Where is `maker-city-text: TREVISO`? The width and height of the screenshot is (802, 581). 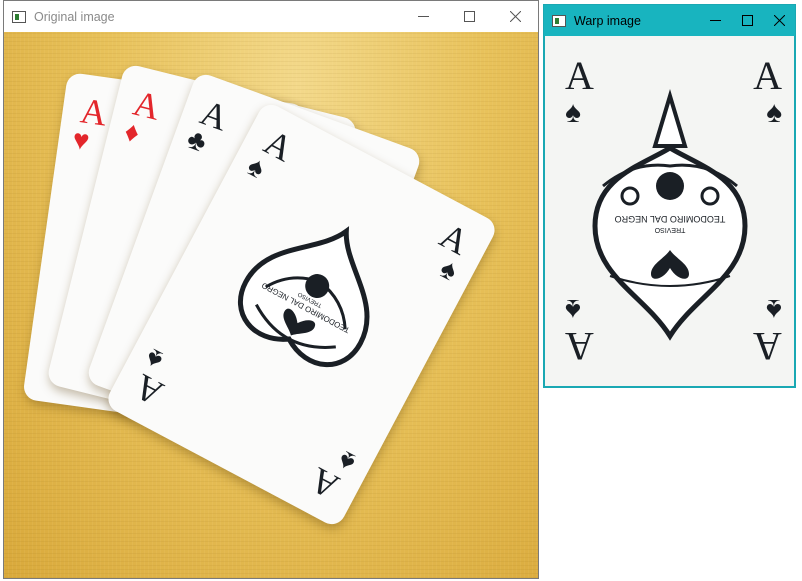 maker-city-text: TREVISO is located at coordinates (669, 229).